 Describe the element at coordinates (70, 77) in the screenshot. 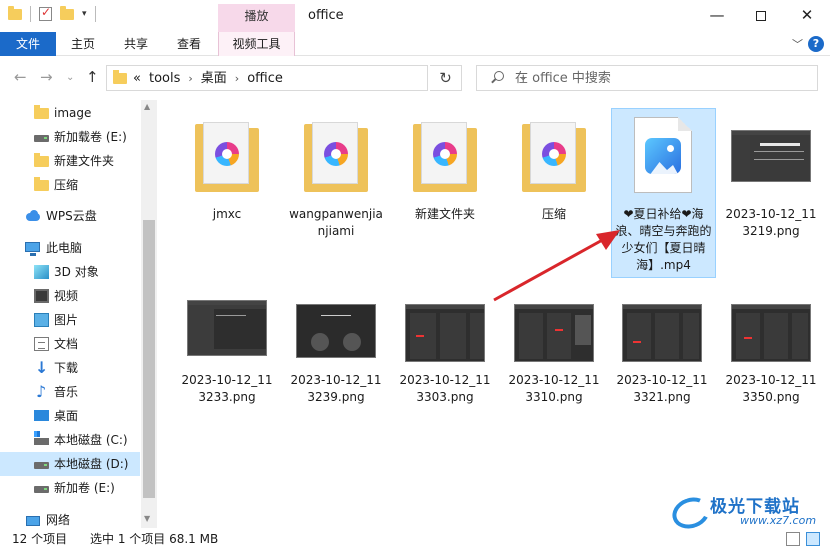

I see `recent-locations-button: ⌄` at that location.